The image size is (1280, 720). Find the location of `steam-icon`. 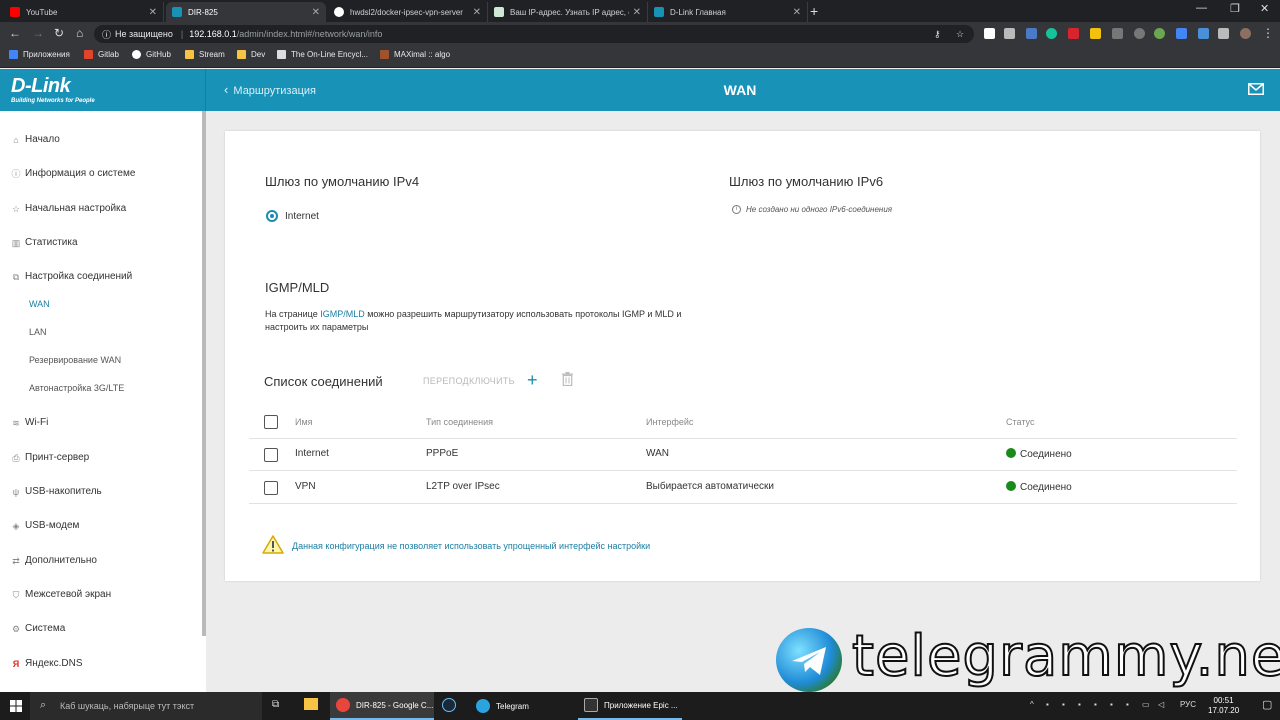

steam-icon is located at coordinates (449, 705).